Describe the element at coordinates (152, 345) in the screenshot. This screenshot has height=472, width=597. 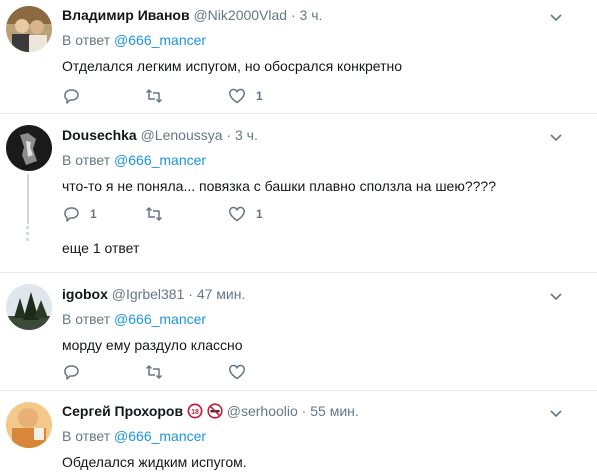
I see `tweet-text: морду ему раздуло классно` at that location.